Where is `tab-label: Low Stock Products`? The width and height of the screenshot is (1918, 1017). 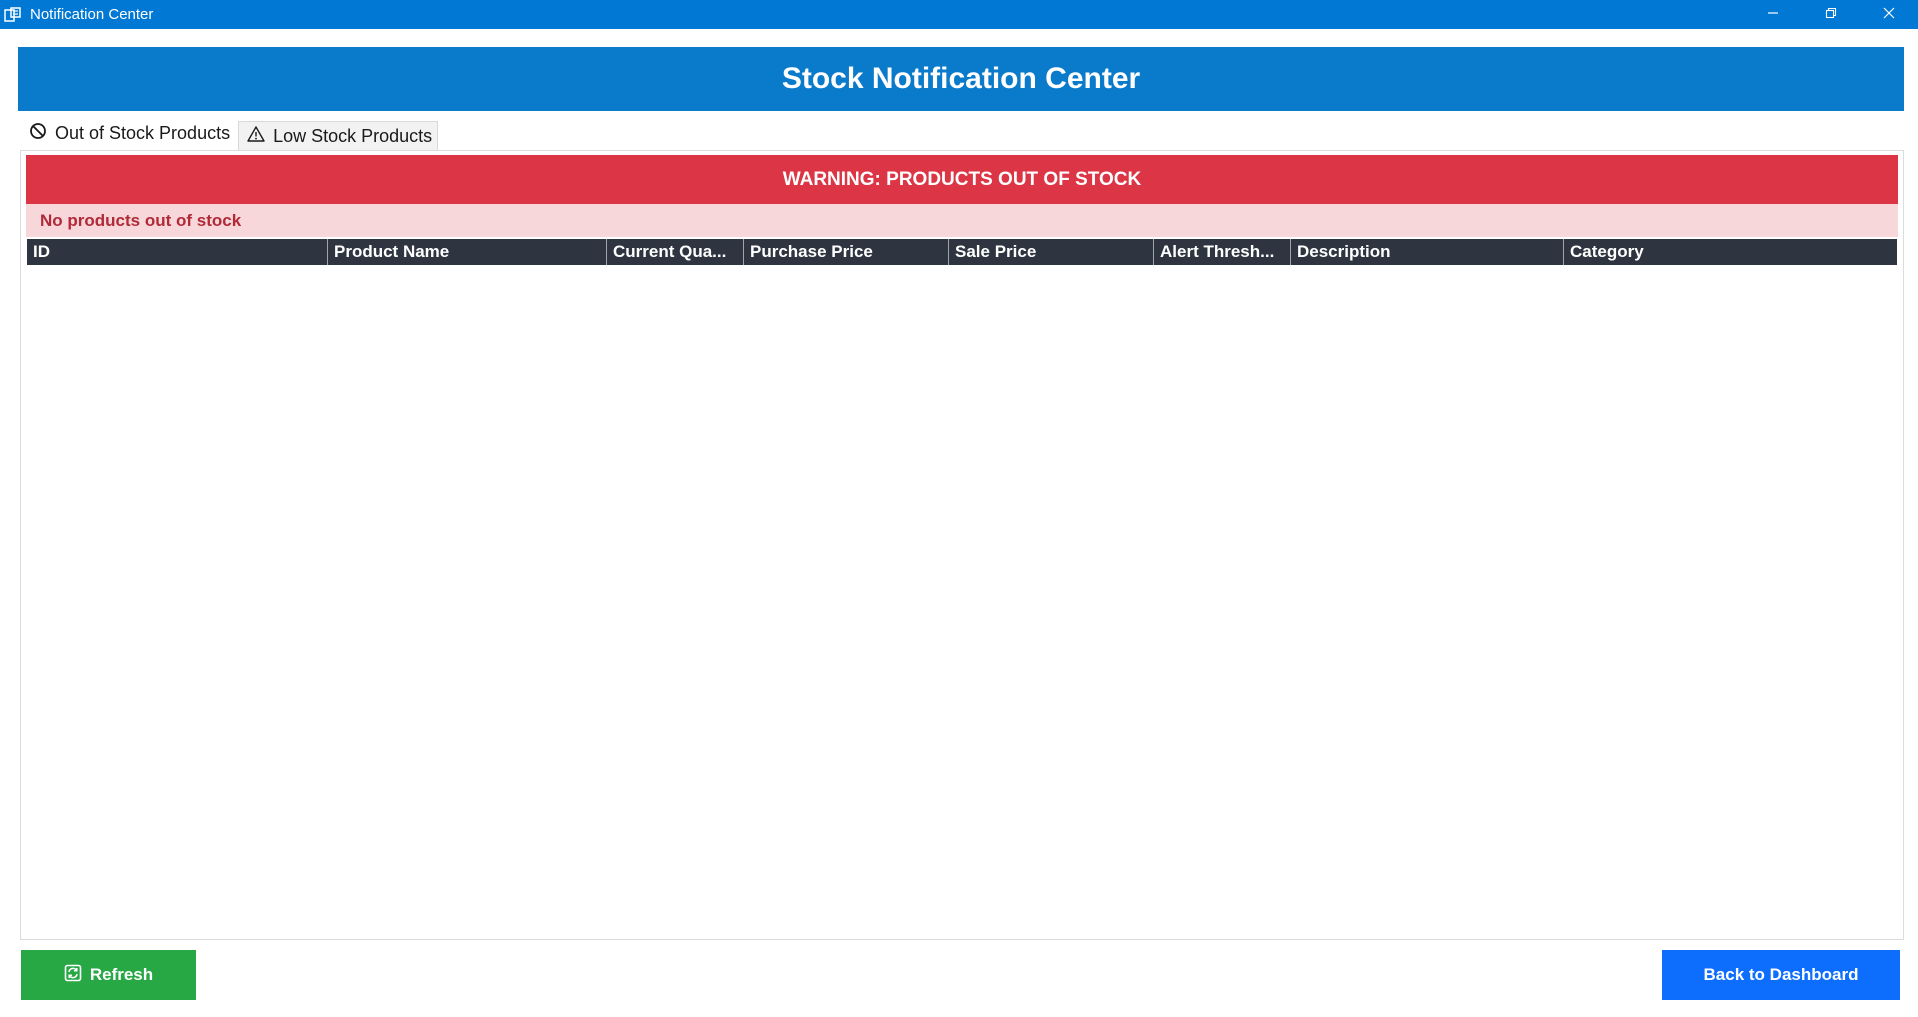
tab-label: Low Stock Products is located at coordinates (353, 135).